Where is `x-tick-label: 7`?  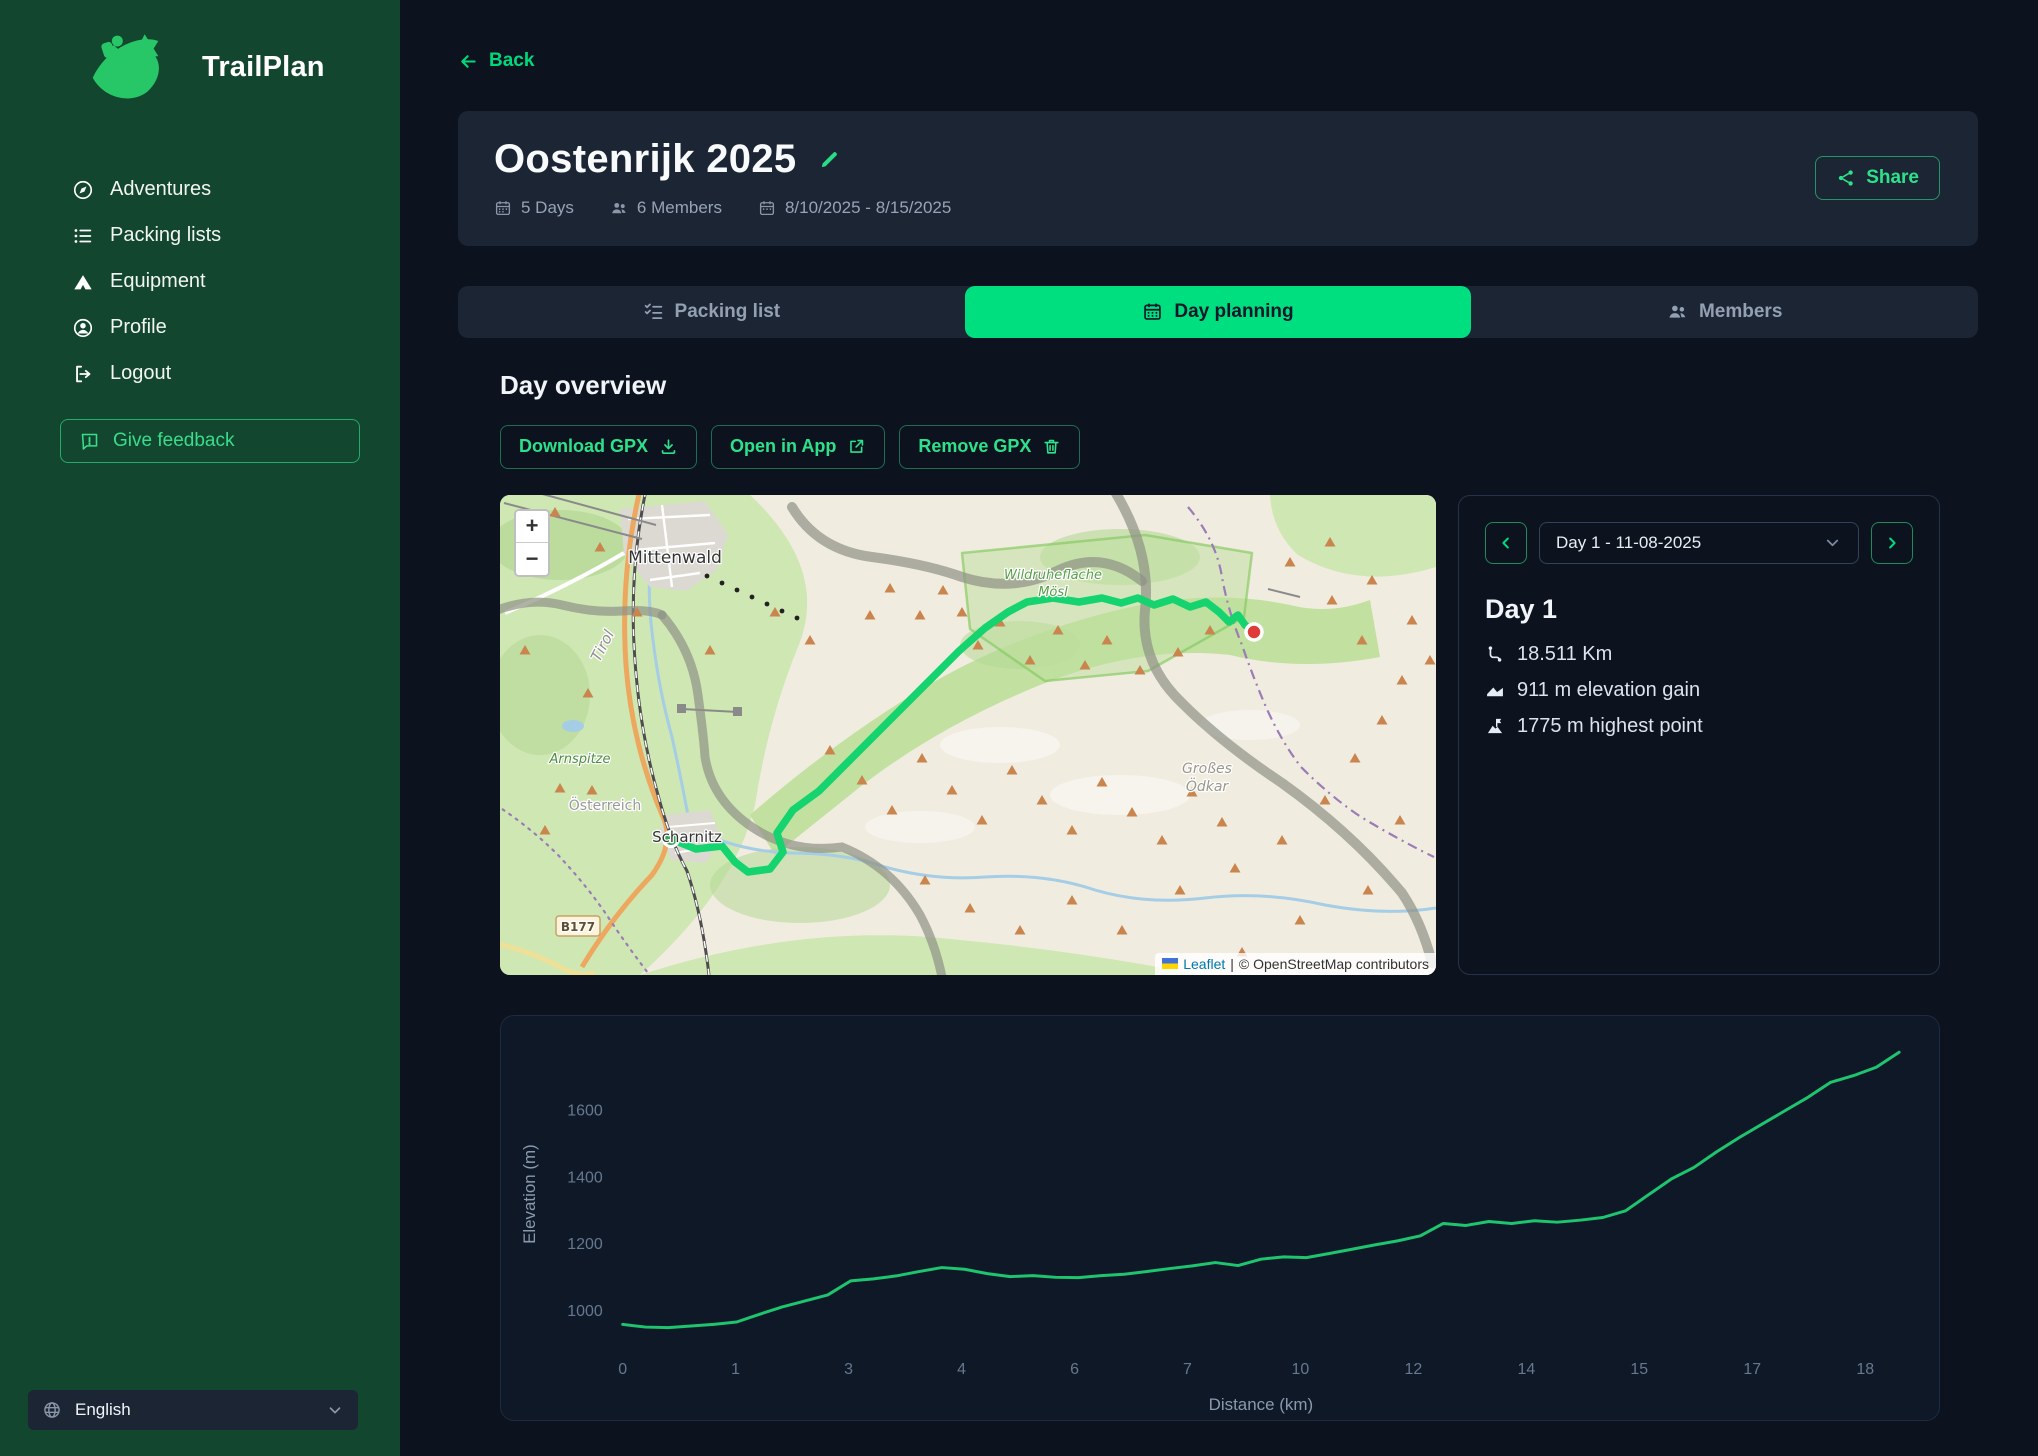
x-tick-label: 7 is located at coordinates (1187, 1369).